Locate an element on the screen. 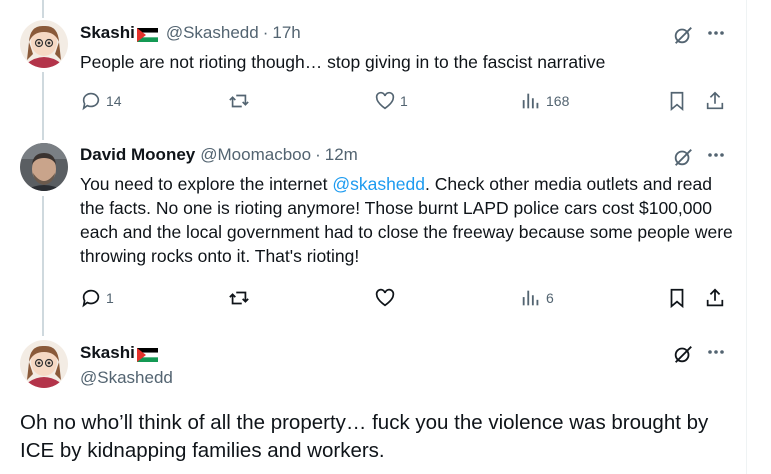  views-button: 168 is located at coordinates (544, 101).